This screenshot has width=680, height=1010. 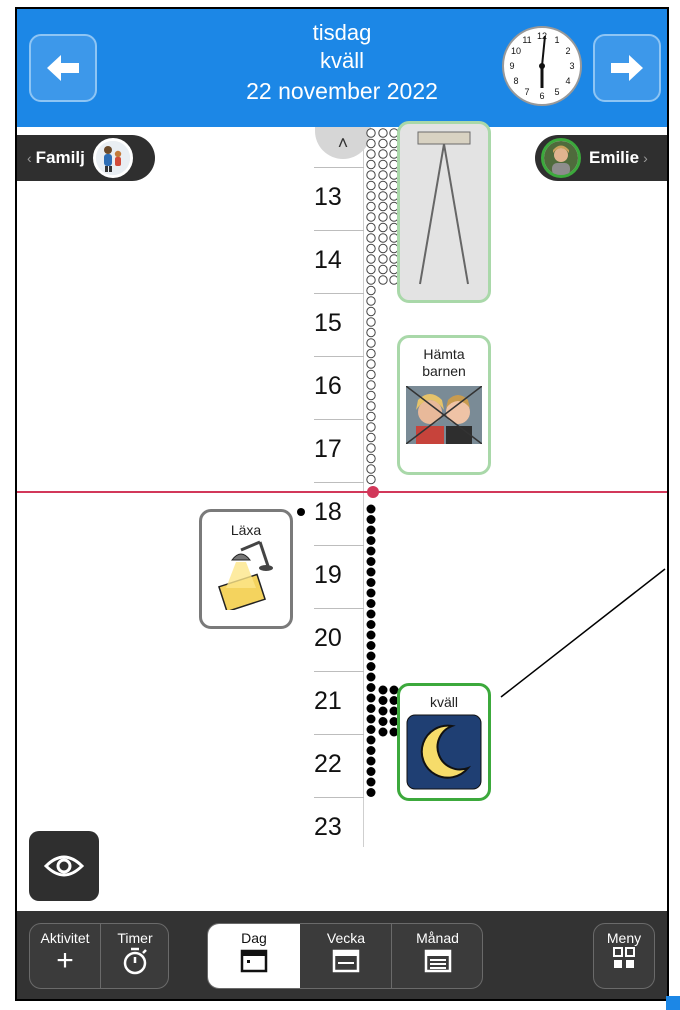 What do you see at coordinates (65, 960) in the screenshot?
I see `plus-icon: +` at bounding box center [65, 960].